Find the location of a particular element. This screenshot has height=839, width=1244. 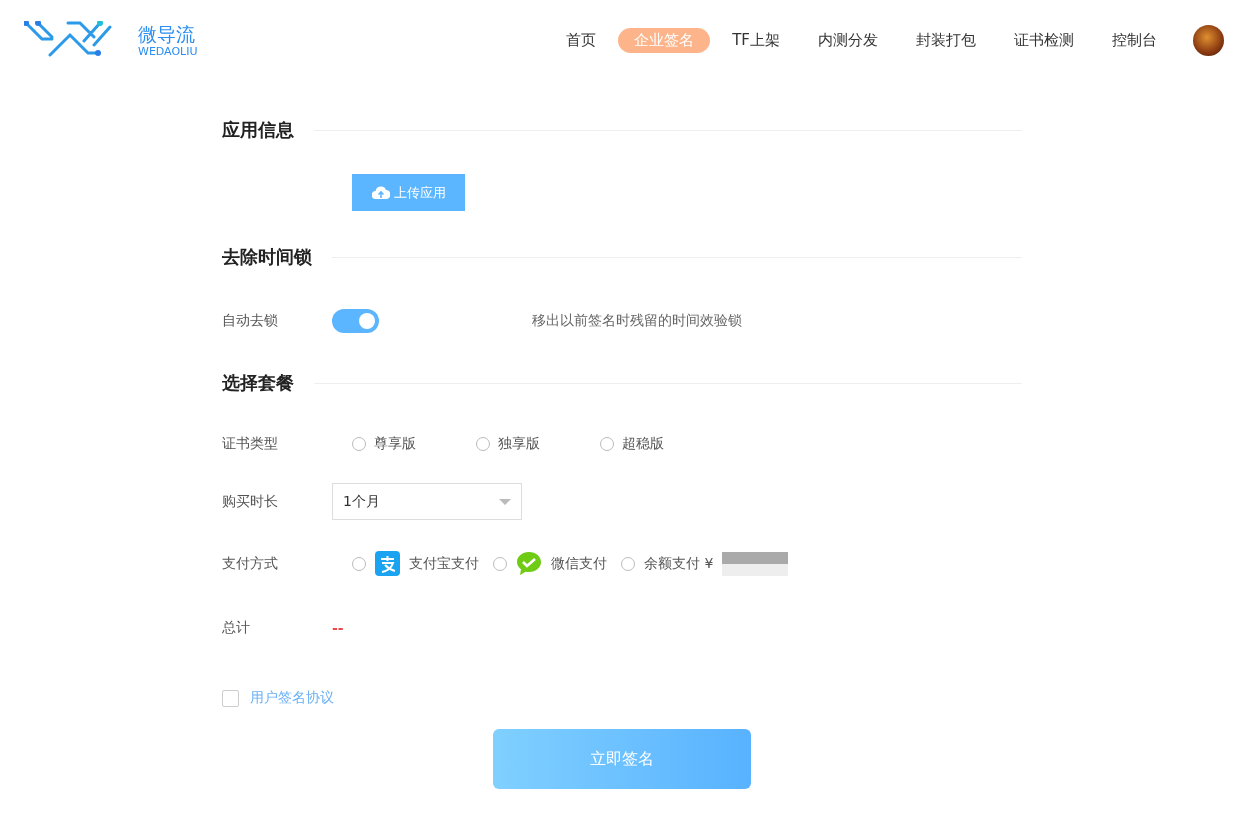

agreement-checkbox is located at coordinates (230, 698).